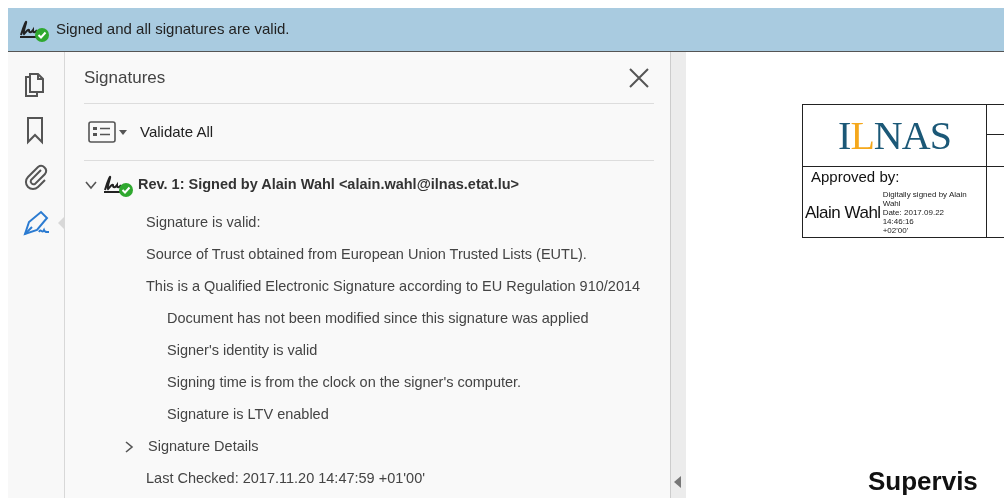 The image size is (1004, 498). I want to click on status-line: Signature is LTV enabled, so click(248, 415).